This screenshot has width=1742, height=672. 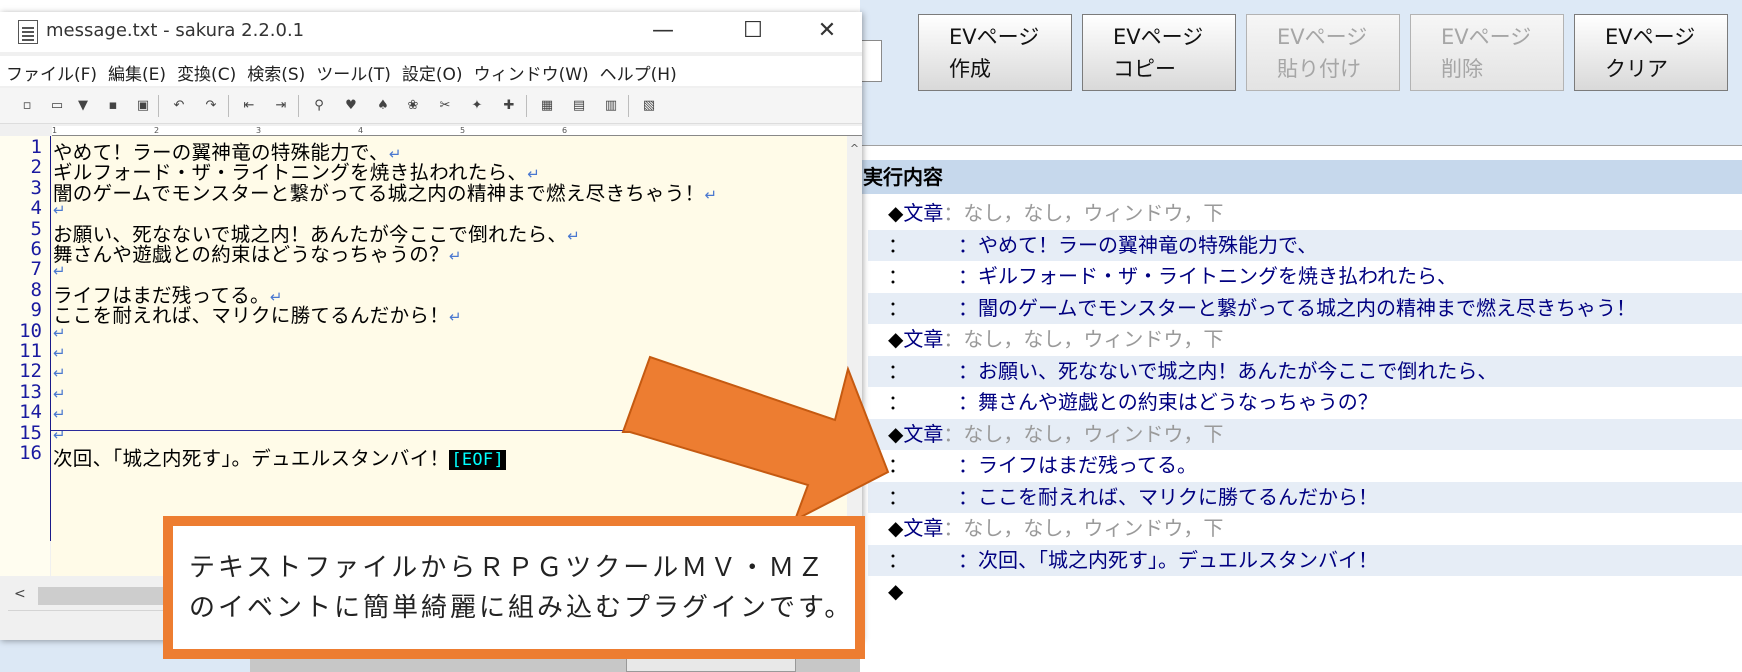 I want to click on vertical-scrollbar: ^, so click(x=854, y=356).